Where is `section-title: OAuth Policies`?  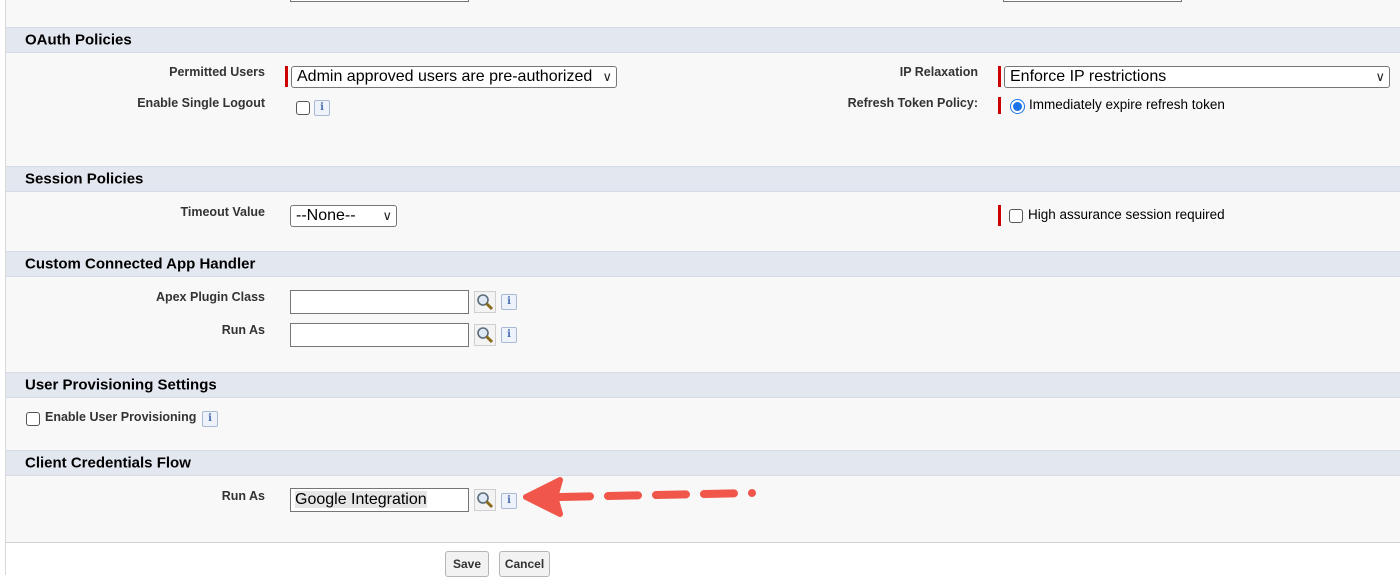
section-title: OAuth Policies is located at coordinates (78, 40).